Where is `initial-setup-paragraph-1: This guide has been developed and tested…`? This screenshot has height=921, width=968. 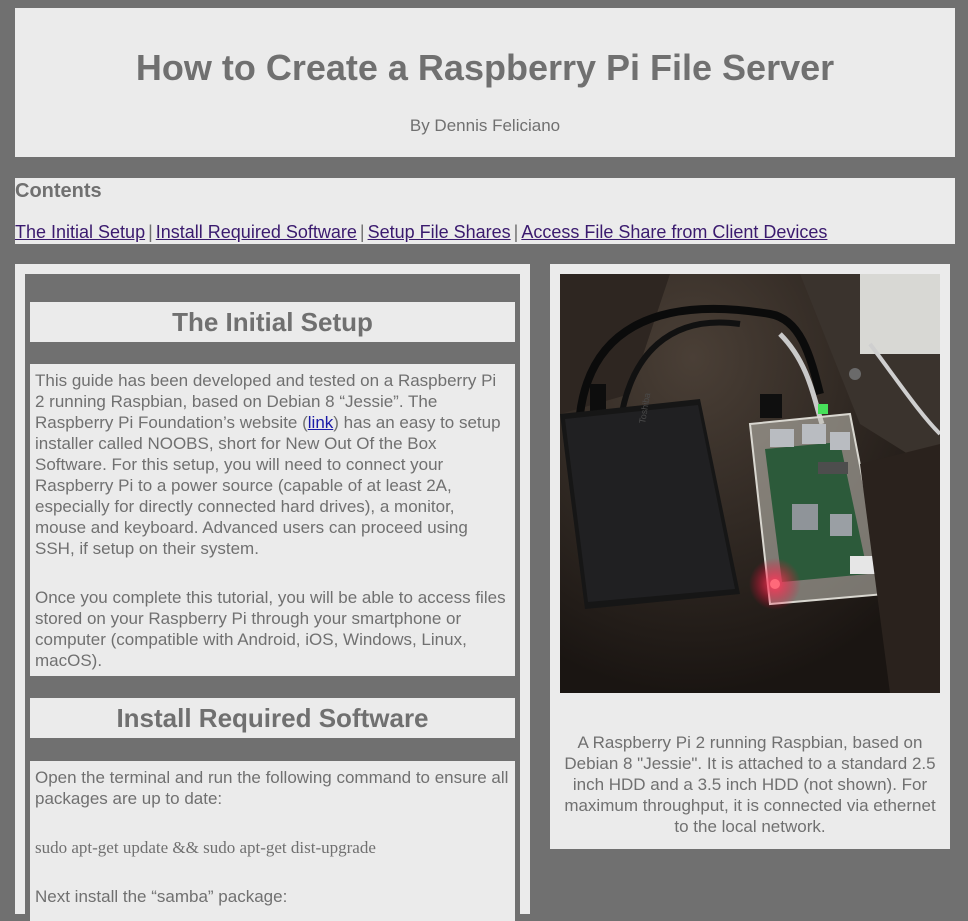
initial-setup-paragraph-1: This guide has been developed and tested… is located at coordinates (268, 464).